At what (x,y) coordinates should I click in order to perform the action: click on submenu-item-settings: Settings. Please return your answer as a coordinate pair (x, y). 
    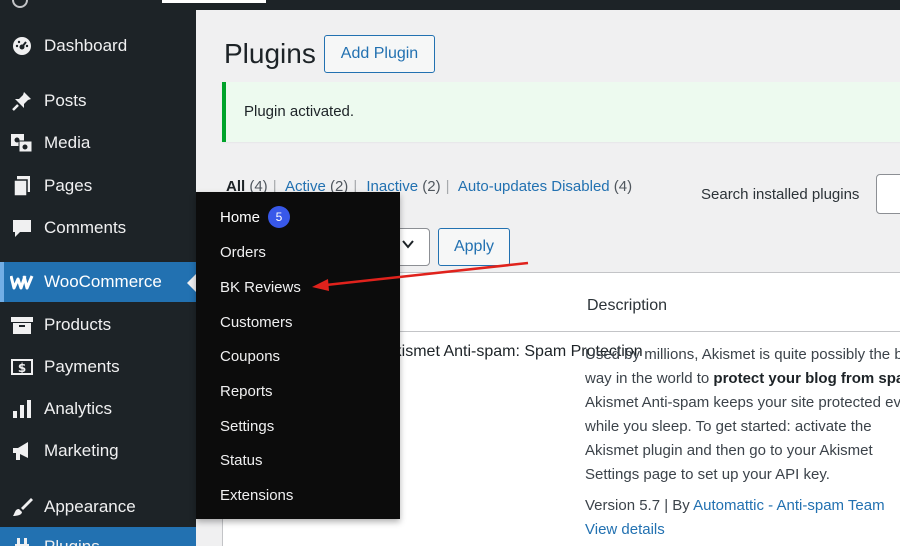
    Looking at the image, I should click on (247, 426).